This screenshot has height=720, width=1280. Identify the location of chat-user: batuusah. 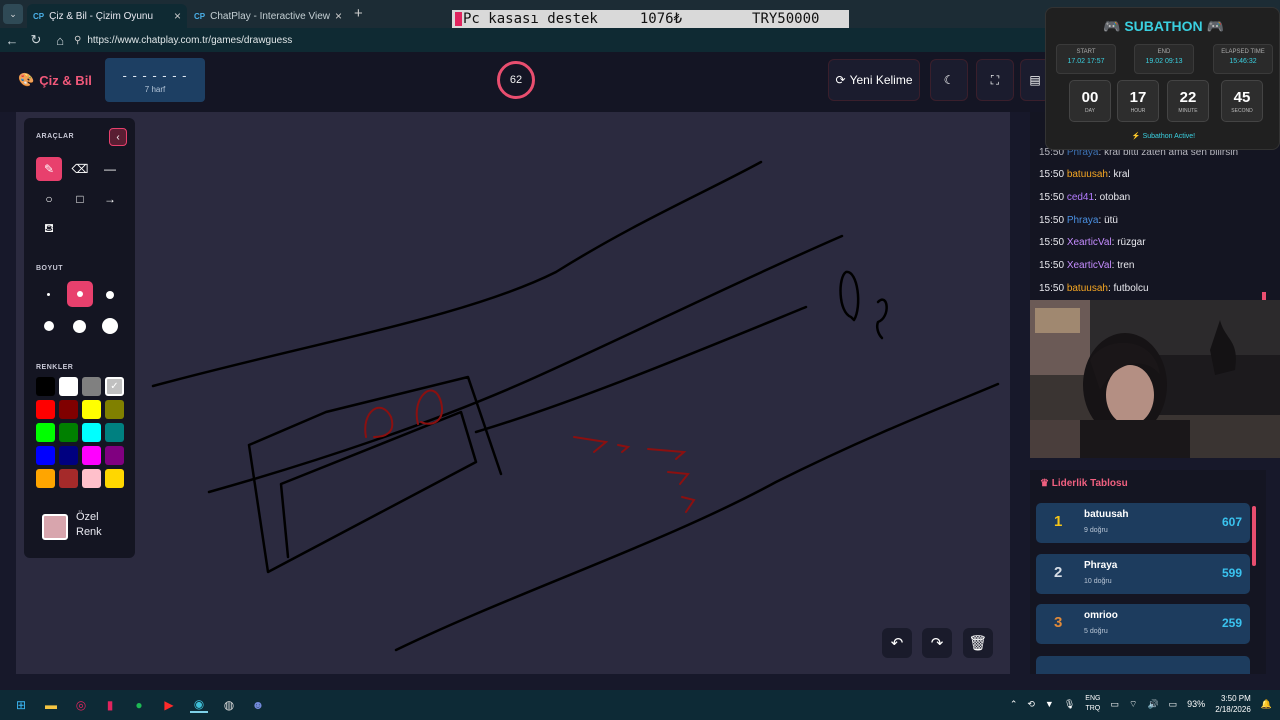
(1087, 288).